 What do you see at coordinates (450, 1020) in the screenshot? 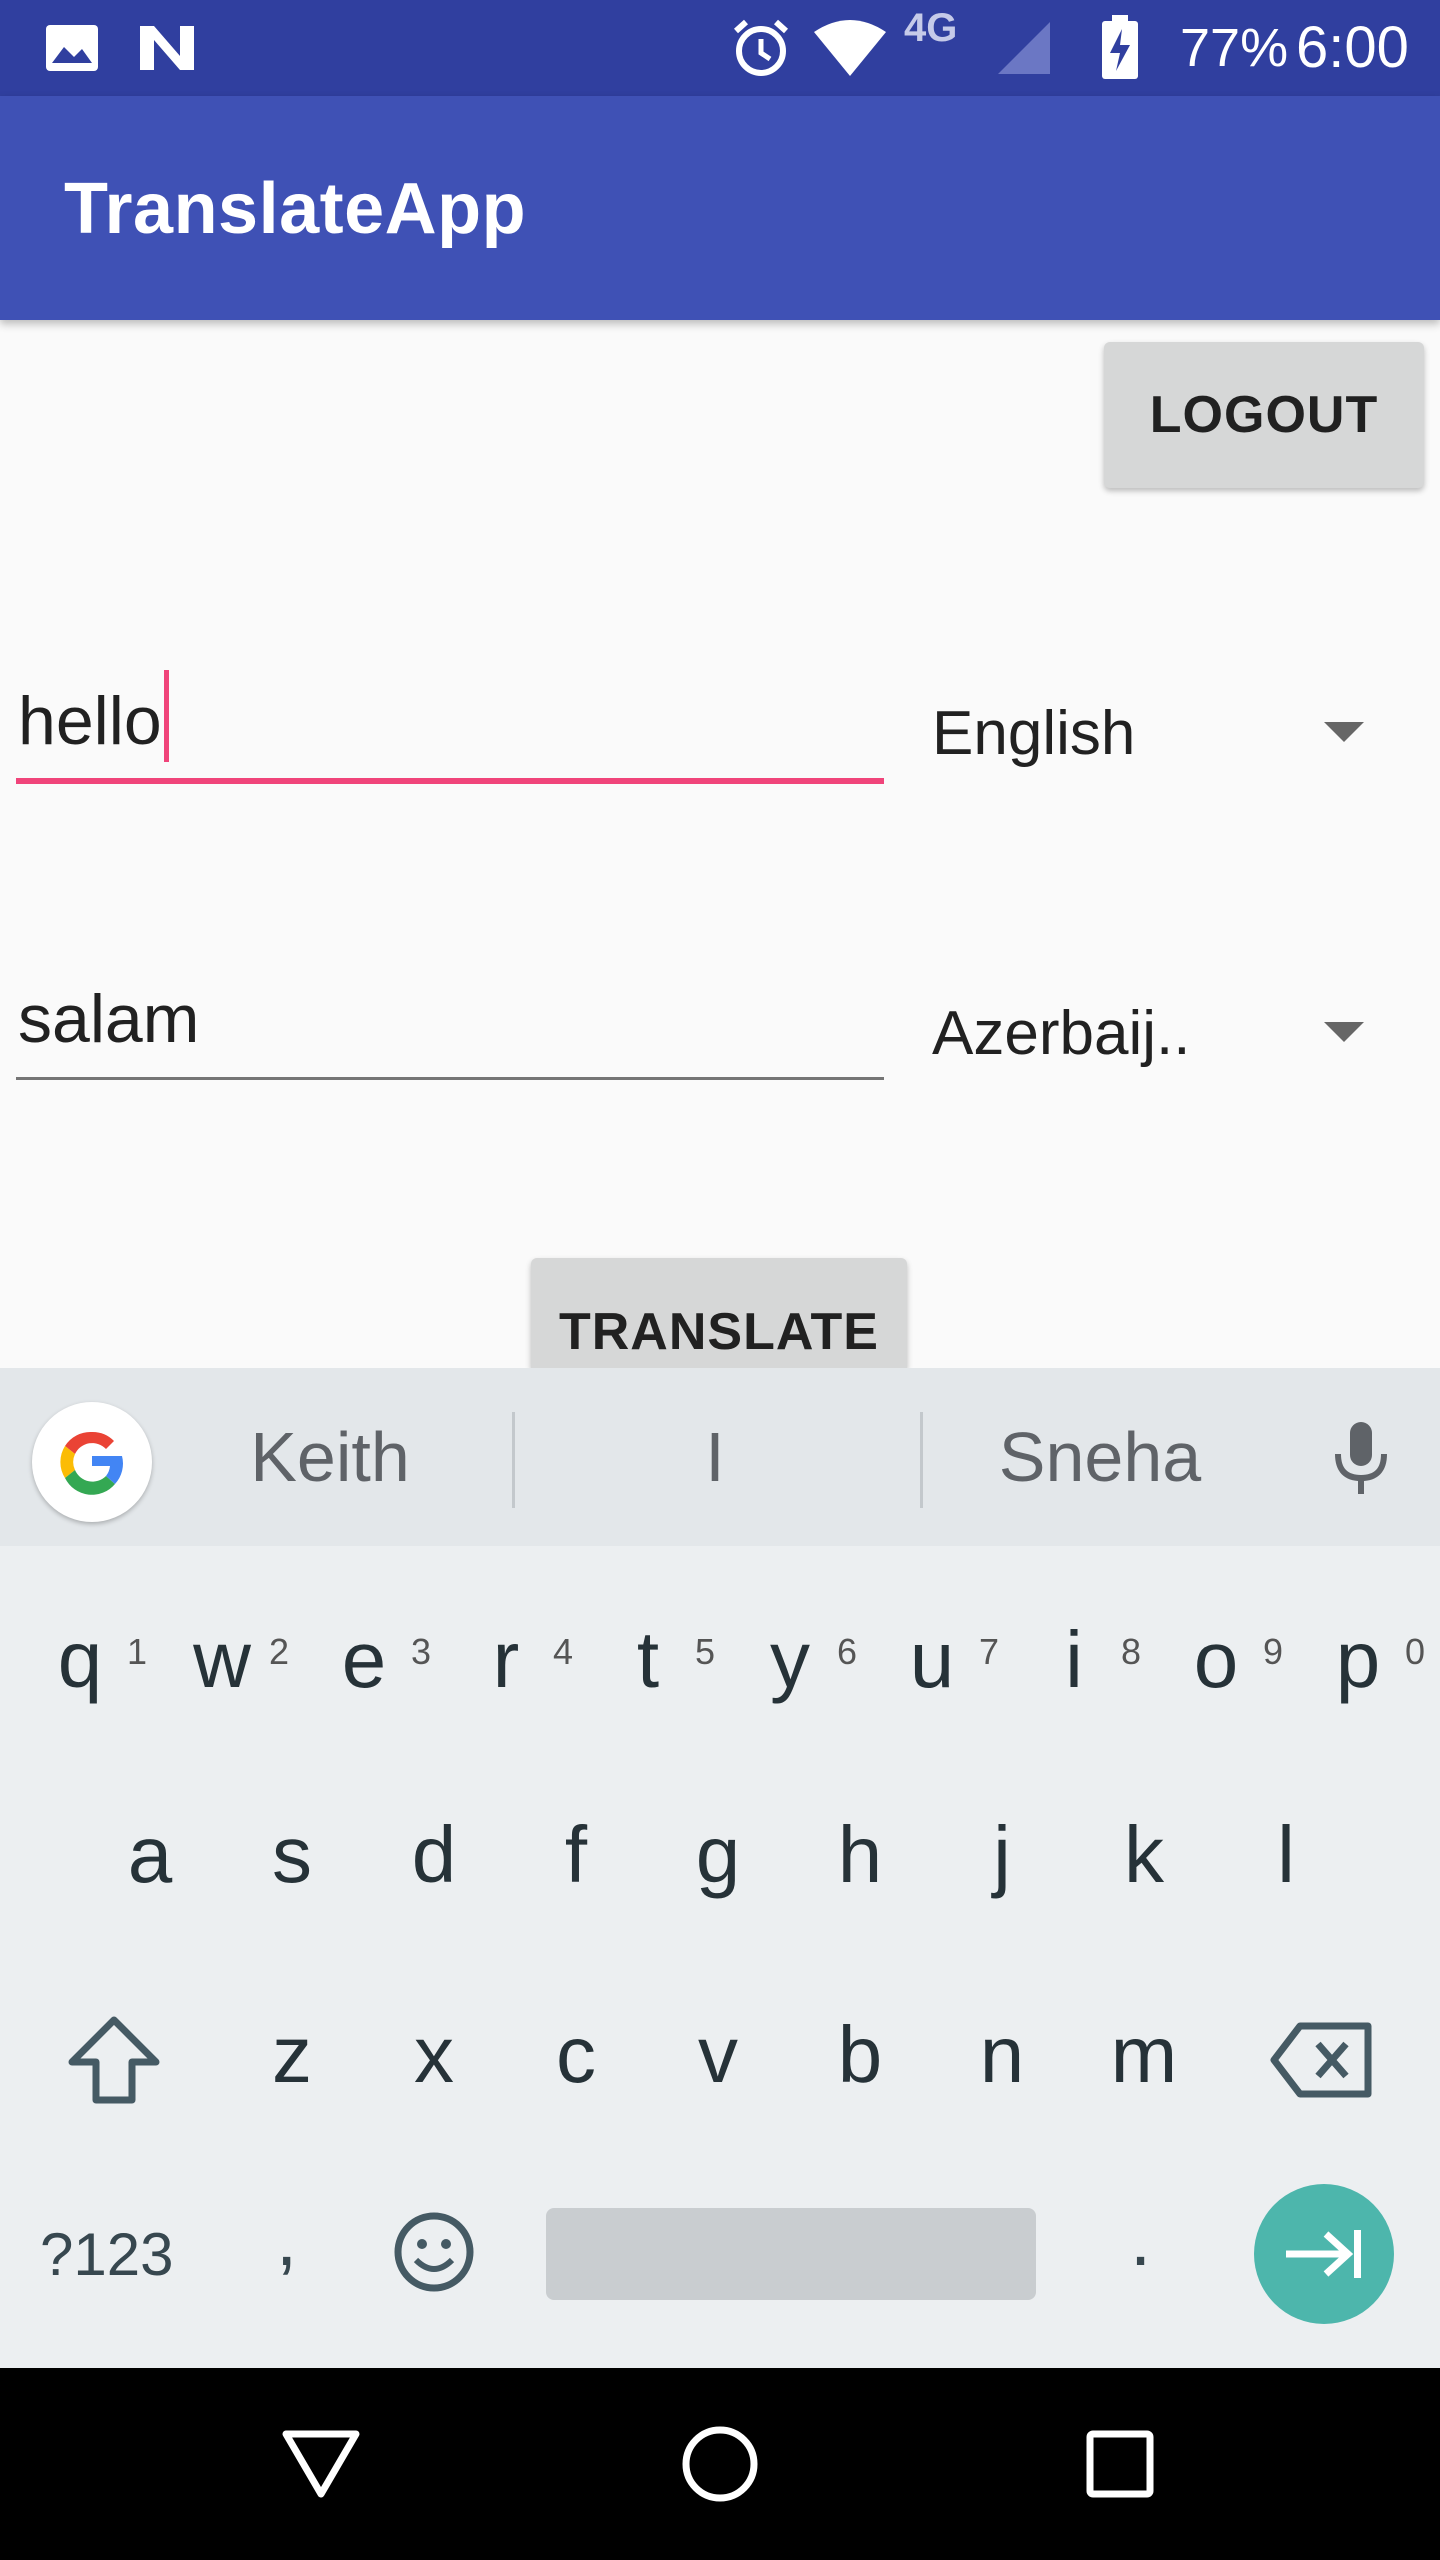
I see `target-text-field: salam` at bounding box center [450, 1020].